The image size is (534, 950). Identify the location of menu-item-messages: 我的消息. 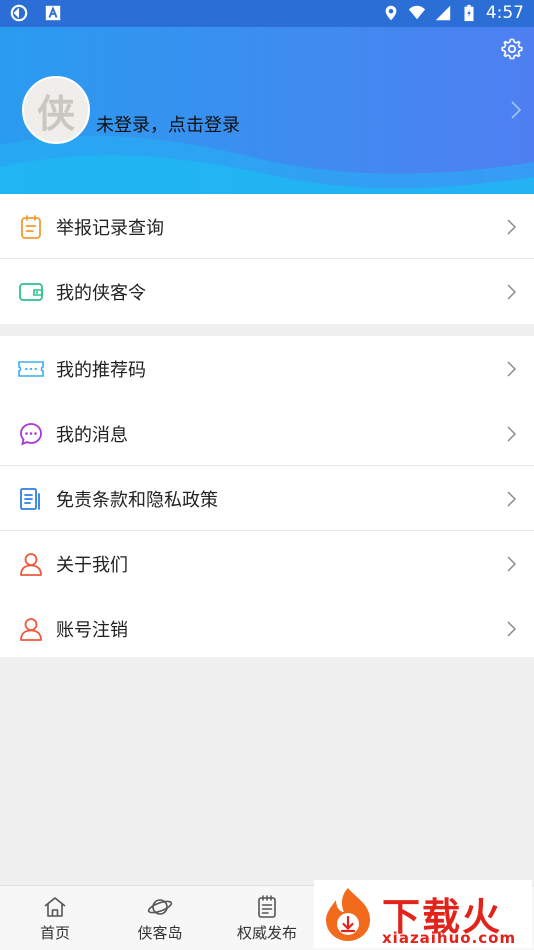
(267, 433).